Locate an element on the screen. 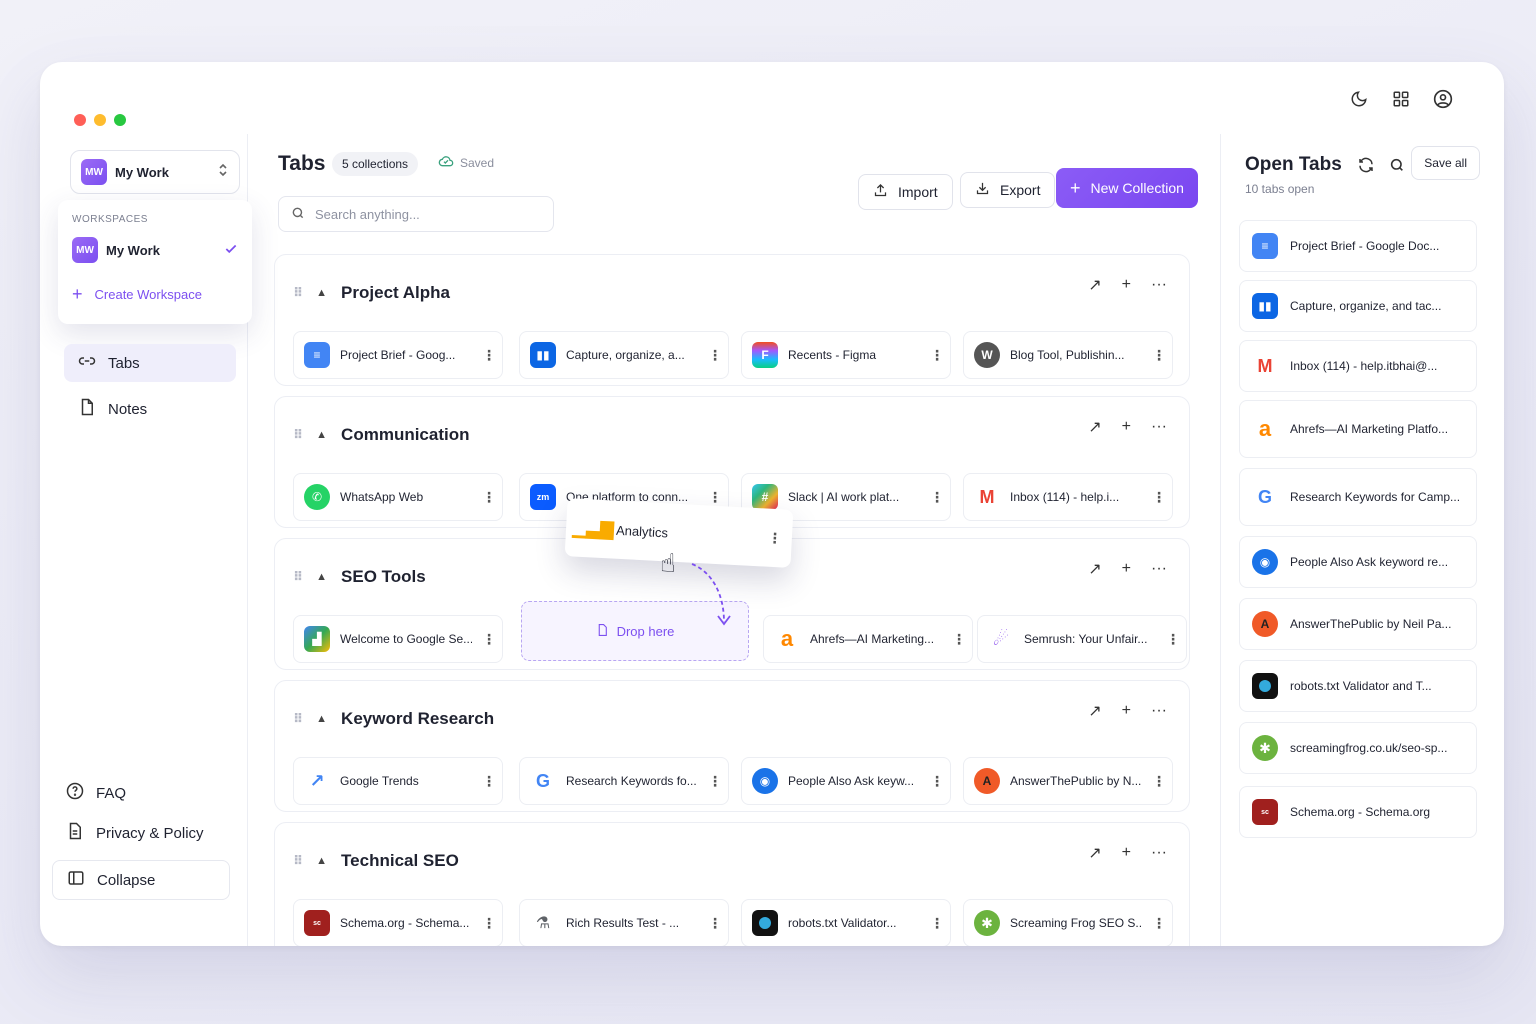  minimize-window-dot is located at coordinates (100, 120).